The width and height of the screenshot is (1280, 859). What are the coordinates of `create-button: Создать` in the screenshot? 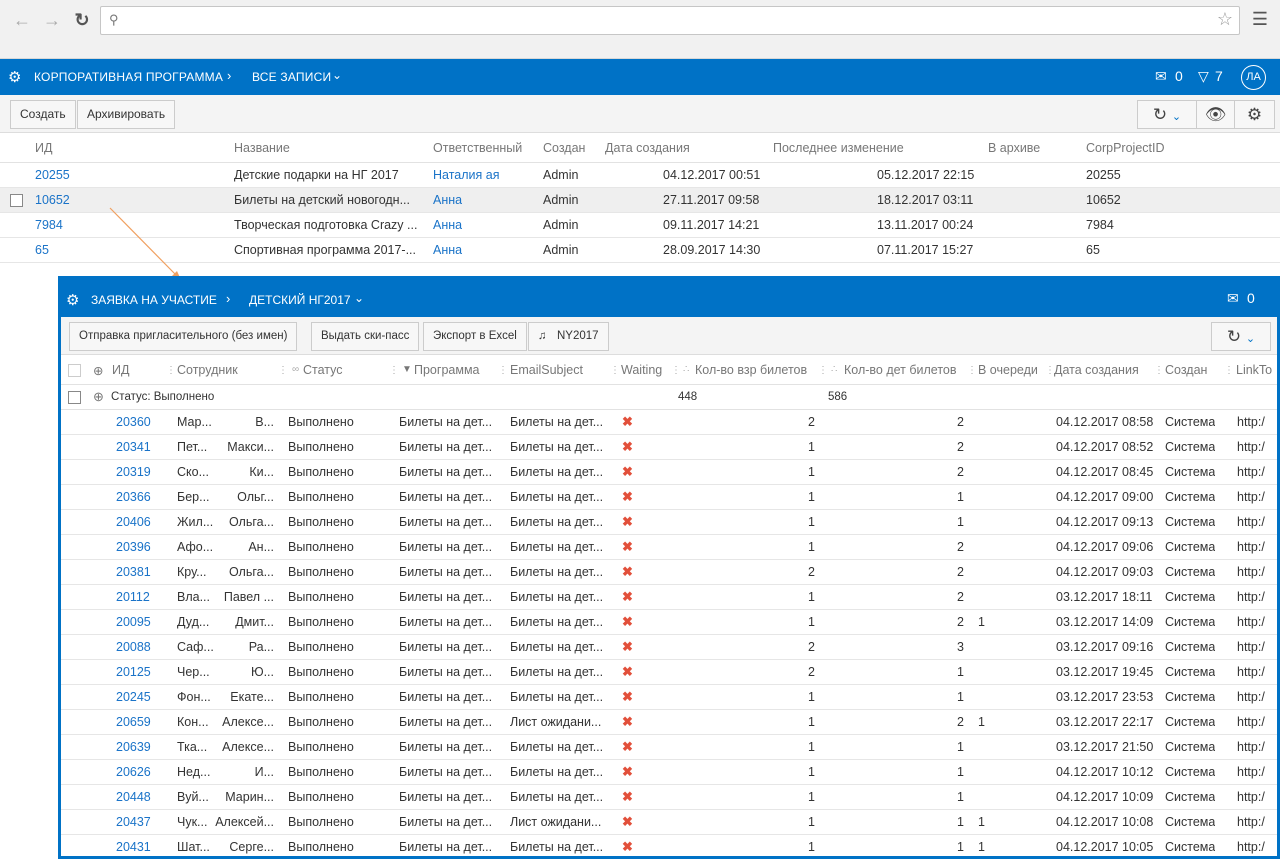 It's located at (43, 114).